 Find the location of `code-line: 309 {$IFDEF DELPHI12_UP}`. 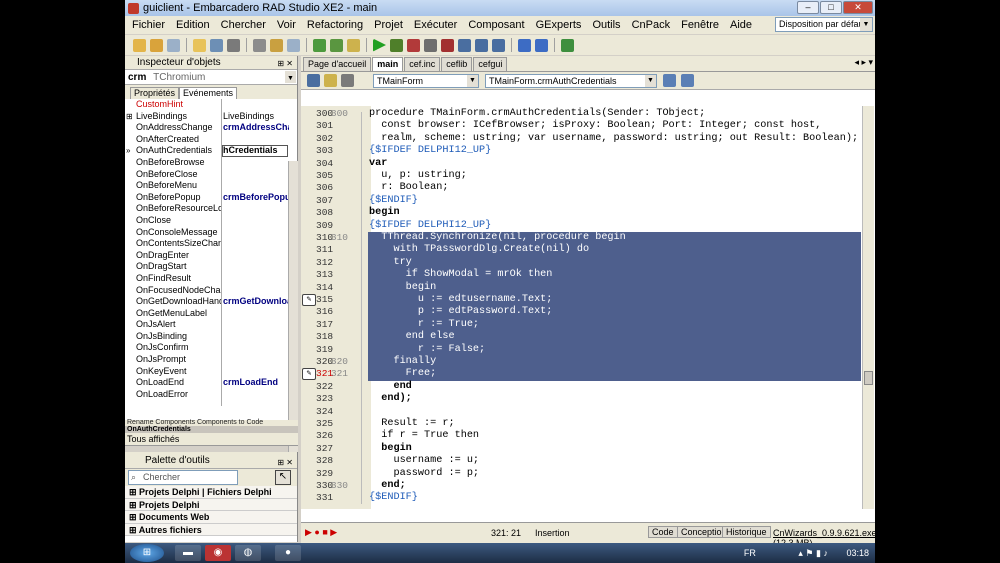

code-line: 309 {$IFDEF DELPHI12_UP} is located at coordinates (588, 226).